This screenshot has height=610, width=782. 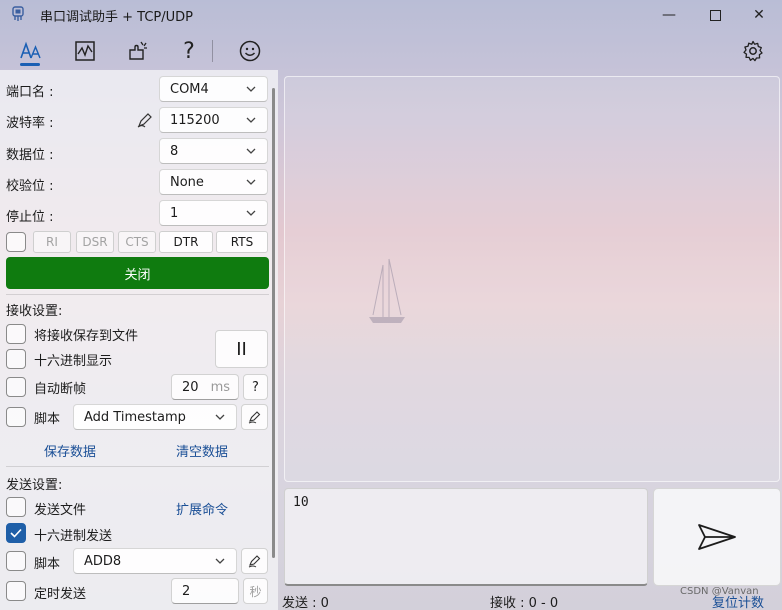 I want to click on save-data-link: 保存数据, so click(x=70, y=450).